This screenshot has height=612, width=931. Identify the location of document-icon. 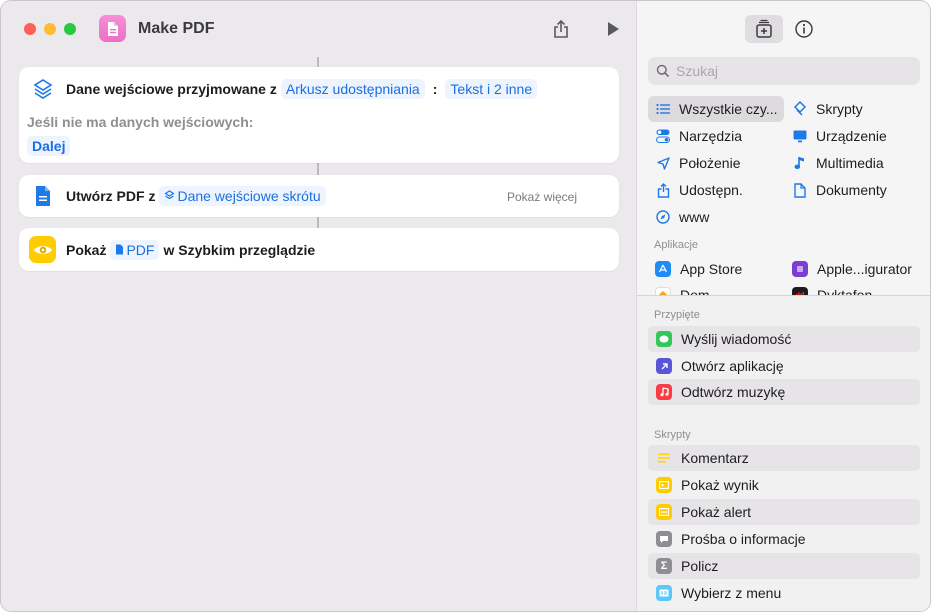
(120, 249).